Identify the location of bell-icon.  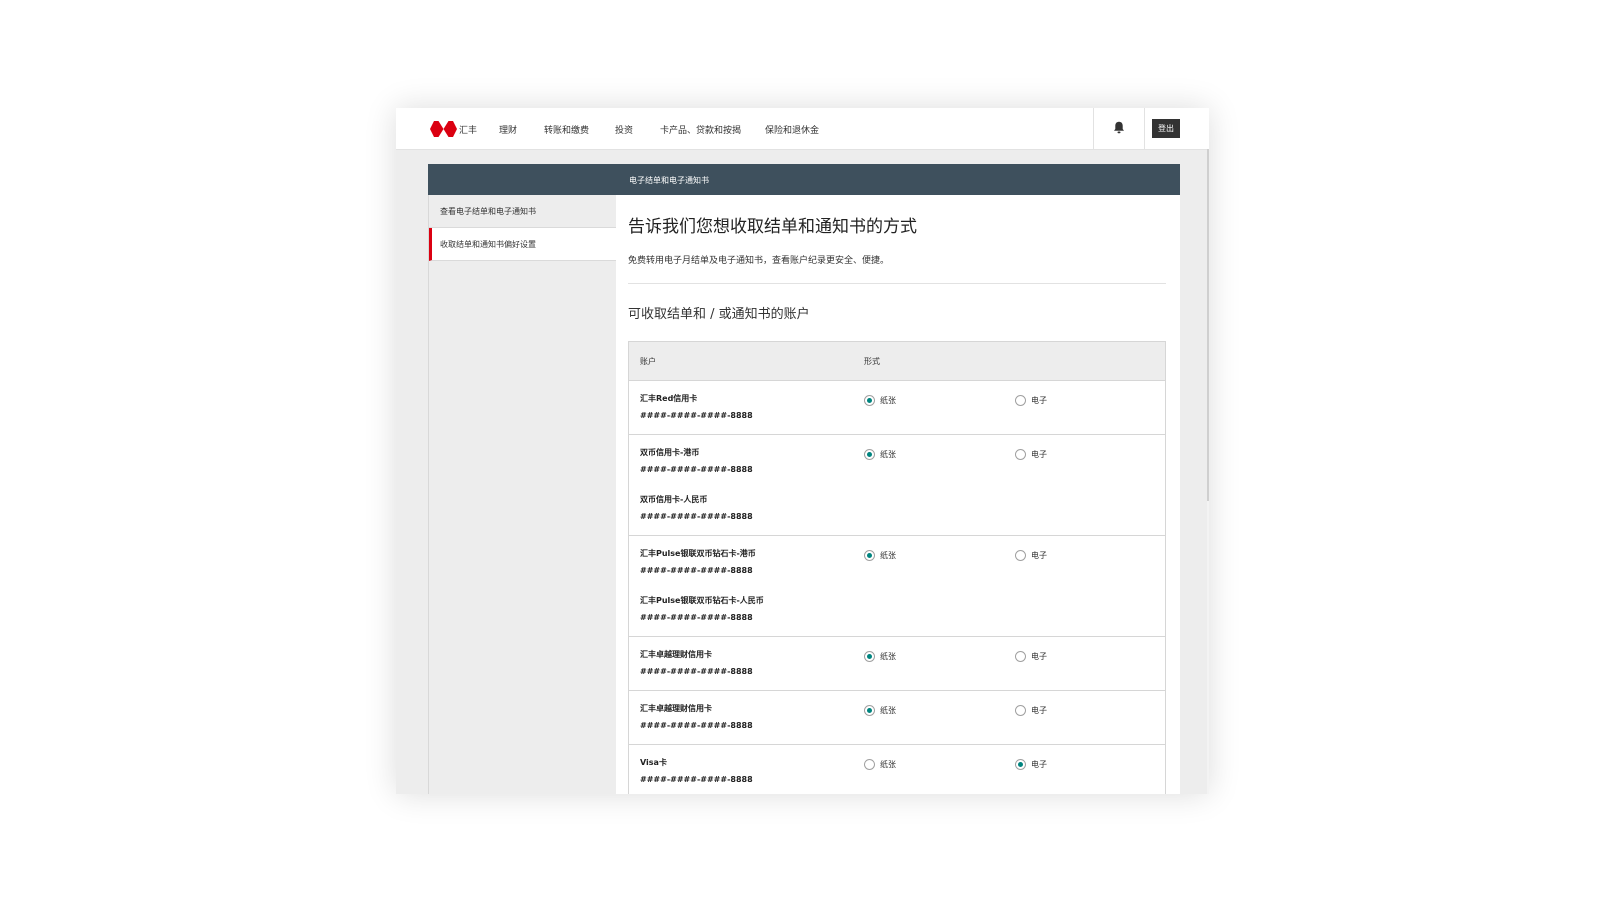
(1119, 127).